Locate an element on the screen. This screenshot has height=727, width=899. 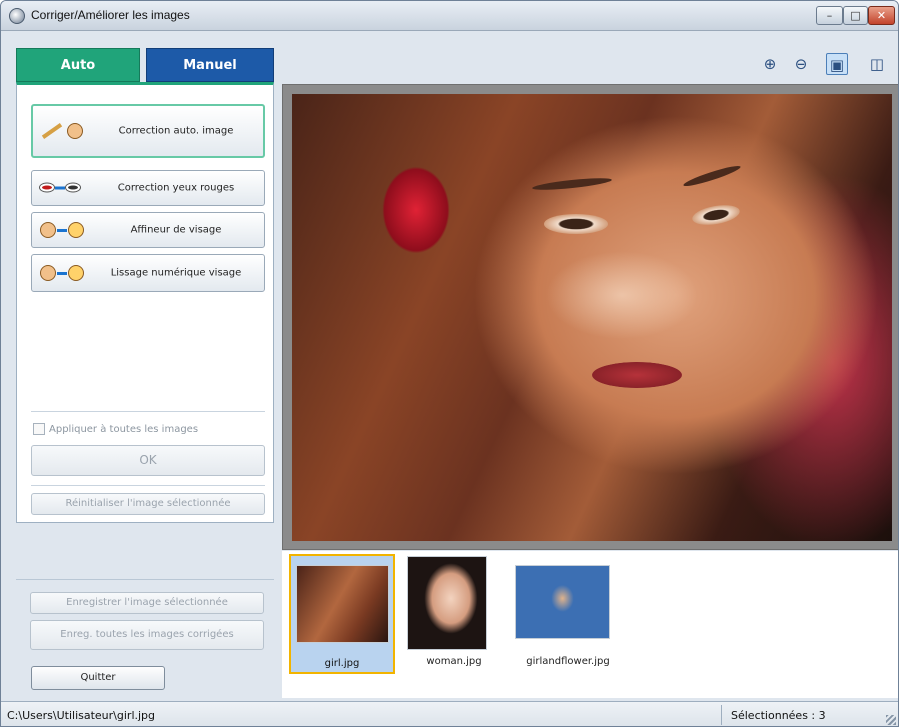
window-title: Corriger/Améliorer les images is located at coordinates (110, 15).